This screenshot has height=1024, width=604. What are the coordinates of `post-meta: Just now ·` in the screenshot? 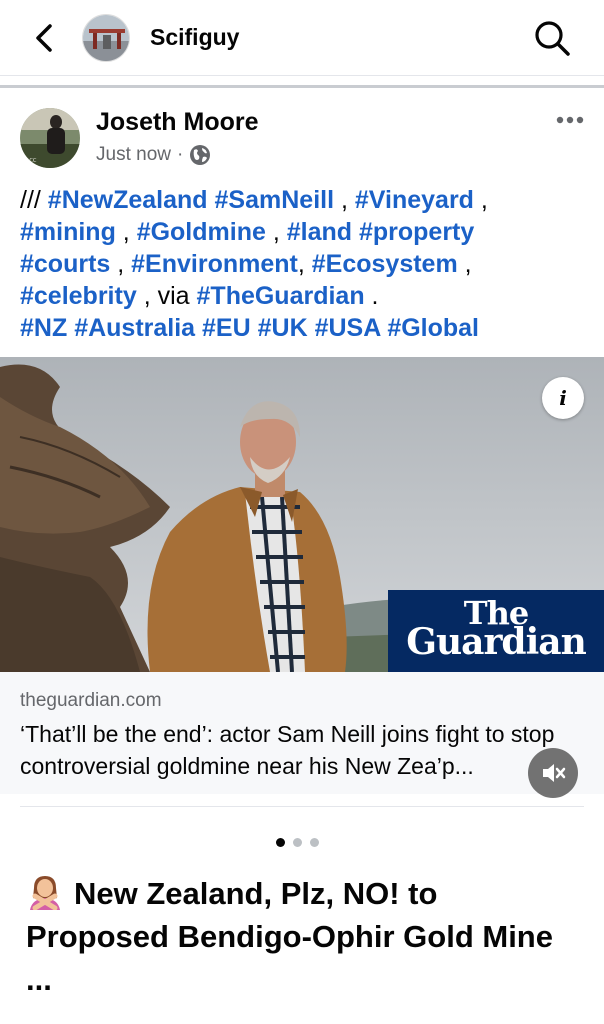 It's located at (153, 155).